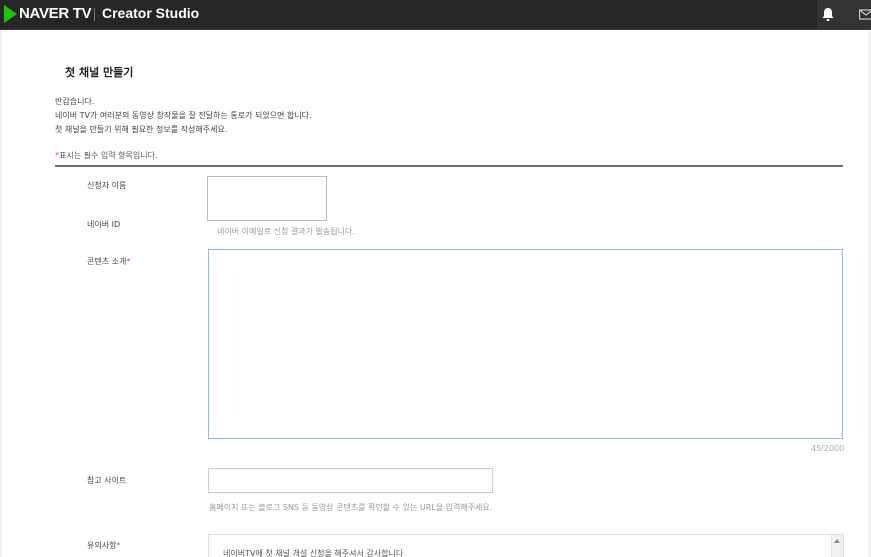 The image size is (871, 557). I want to click on naver-tv-play-icon, so click(10, 14).